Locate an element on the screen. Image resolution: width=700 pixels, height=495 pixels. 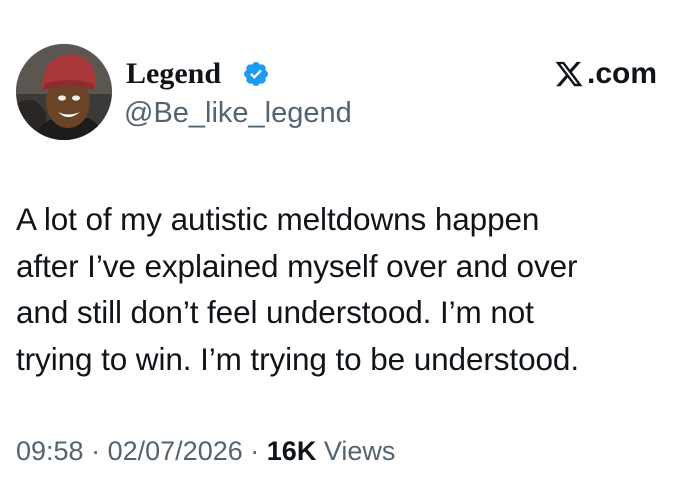
avatar is located at coordinates (64, 92).